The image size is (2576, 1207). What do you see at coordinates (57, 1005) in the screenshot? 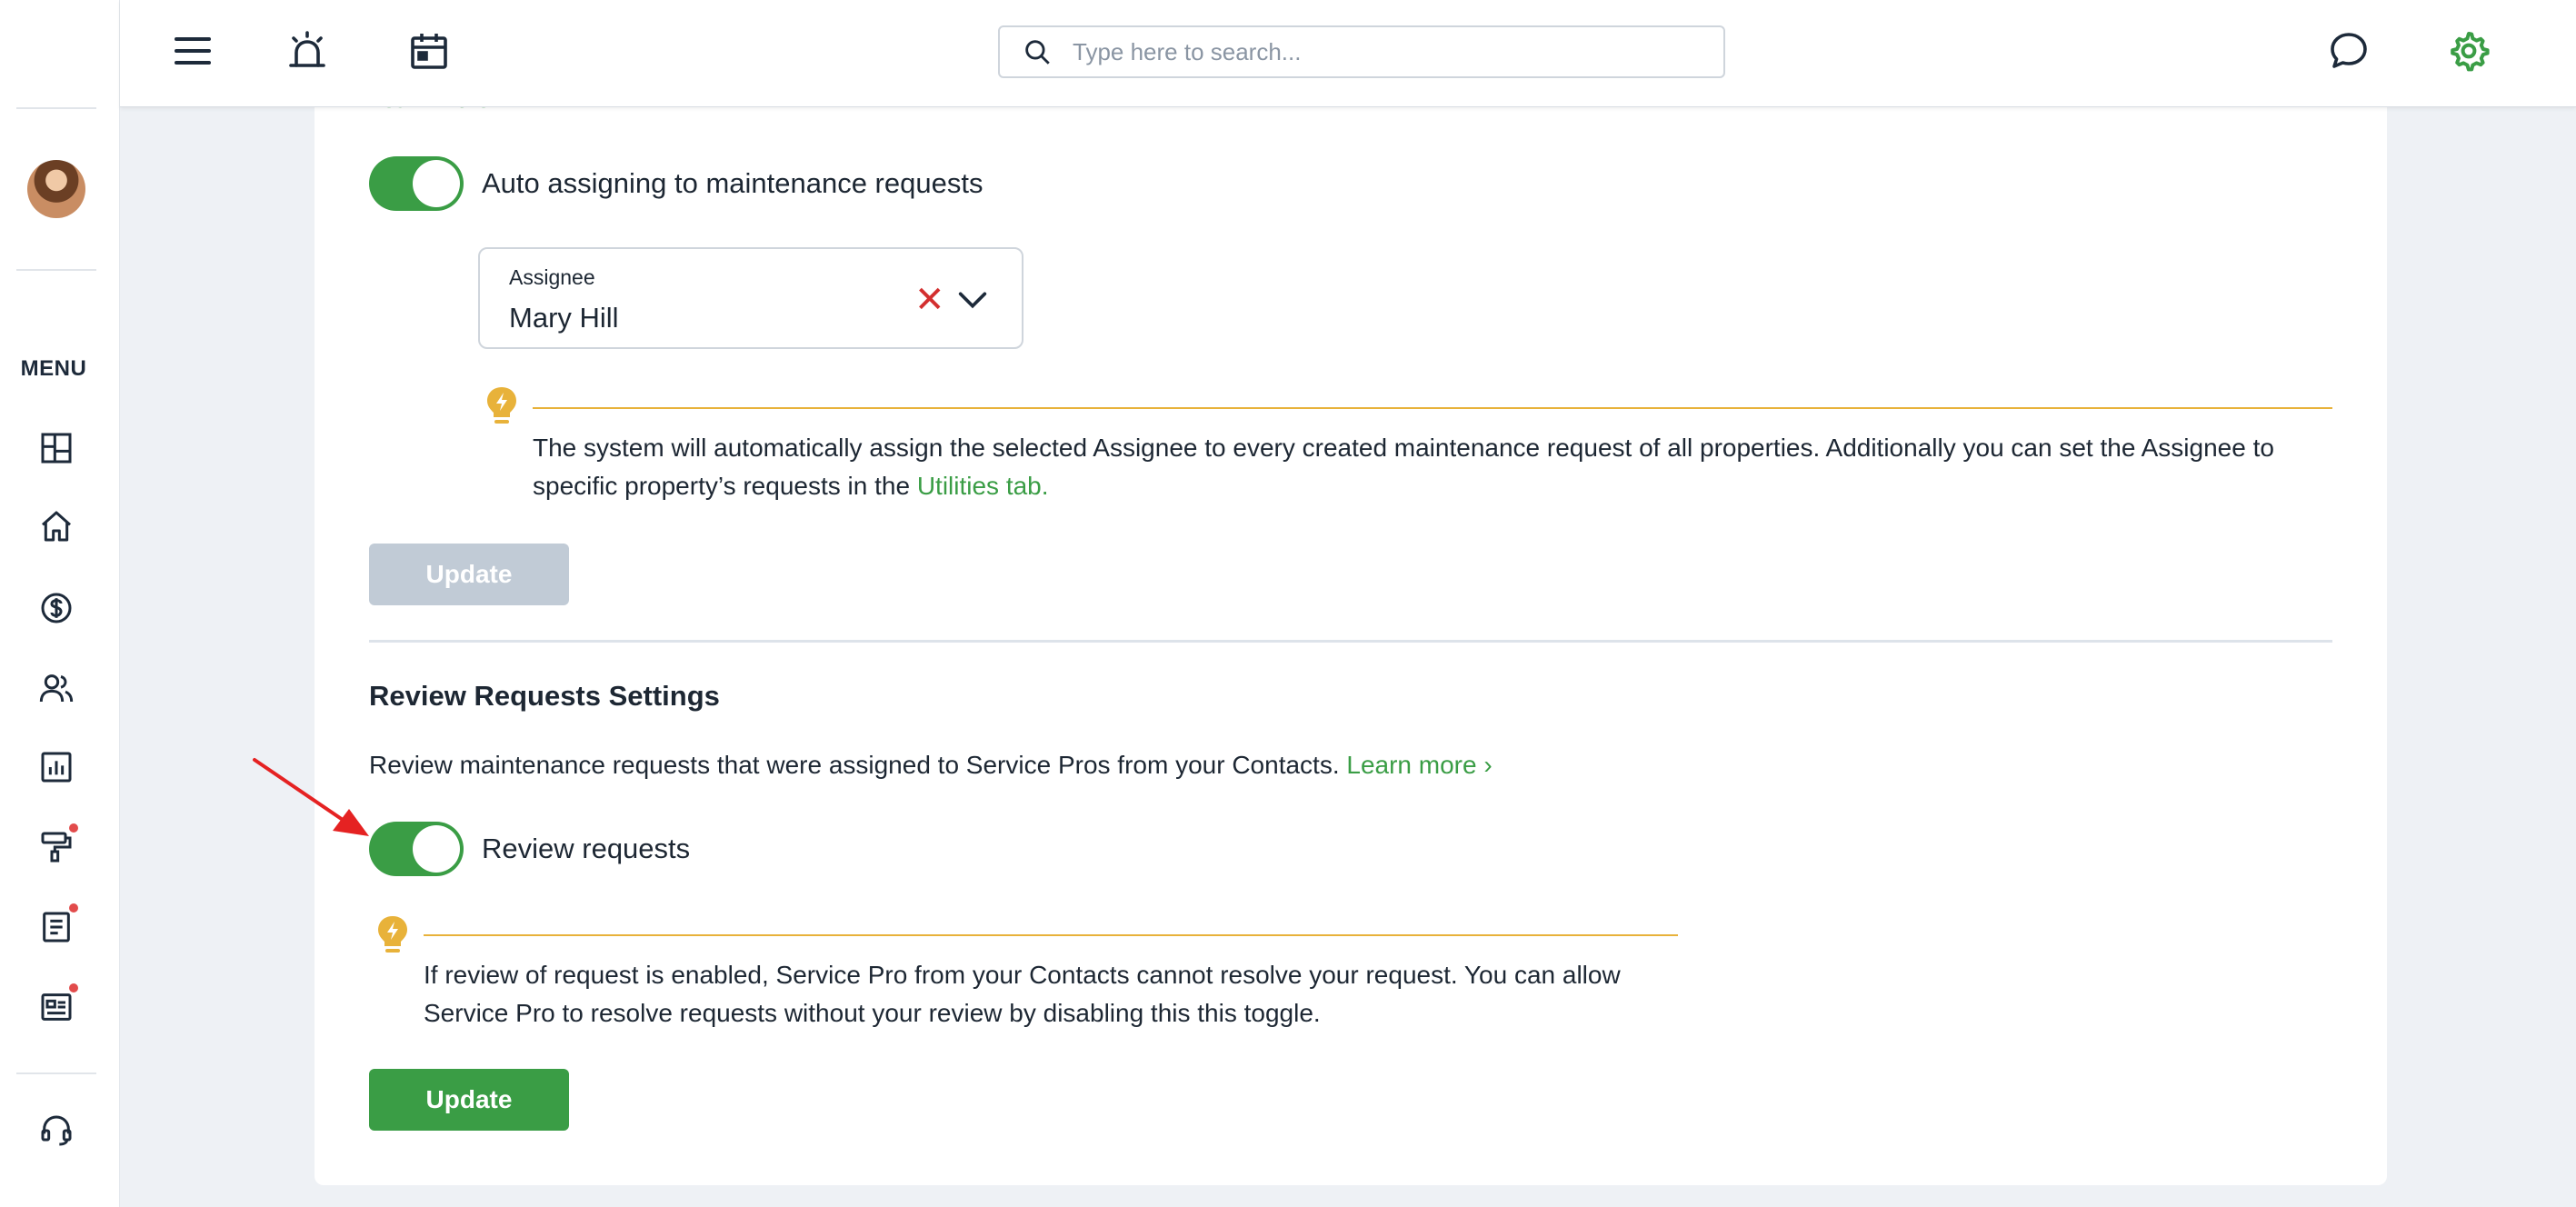
I see `listings-icon` at bounding box center [57, 1005].